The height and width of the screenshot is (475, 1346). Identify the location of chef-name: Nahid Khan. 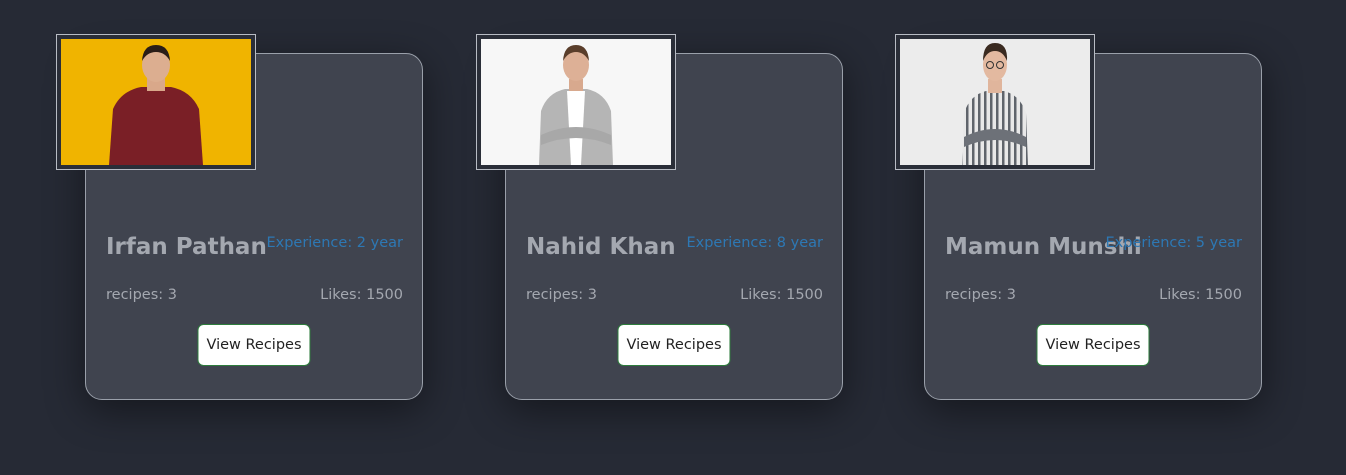
(601, 247).